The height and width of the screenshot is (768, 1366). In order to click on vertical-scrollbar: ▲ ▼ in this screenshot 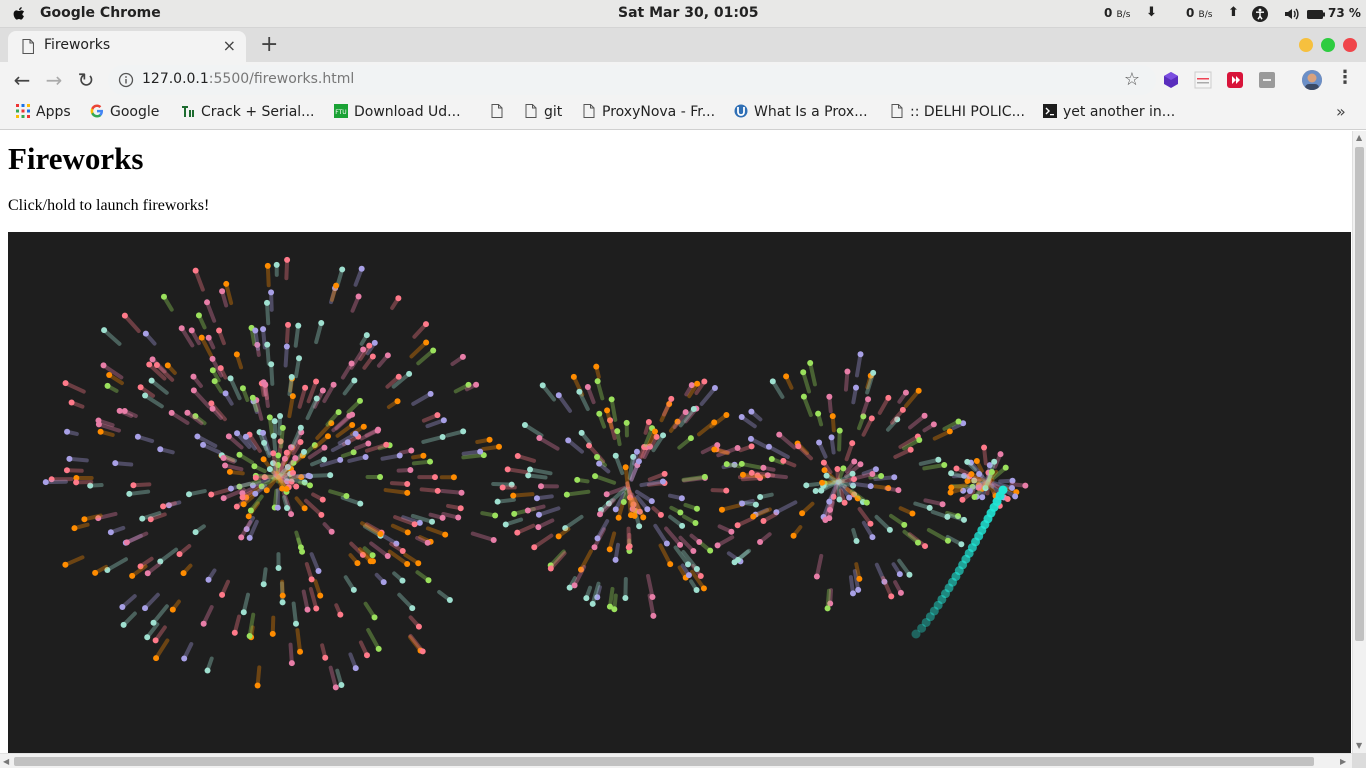, I will do `click(1359, 442)`.